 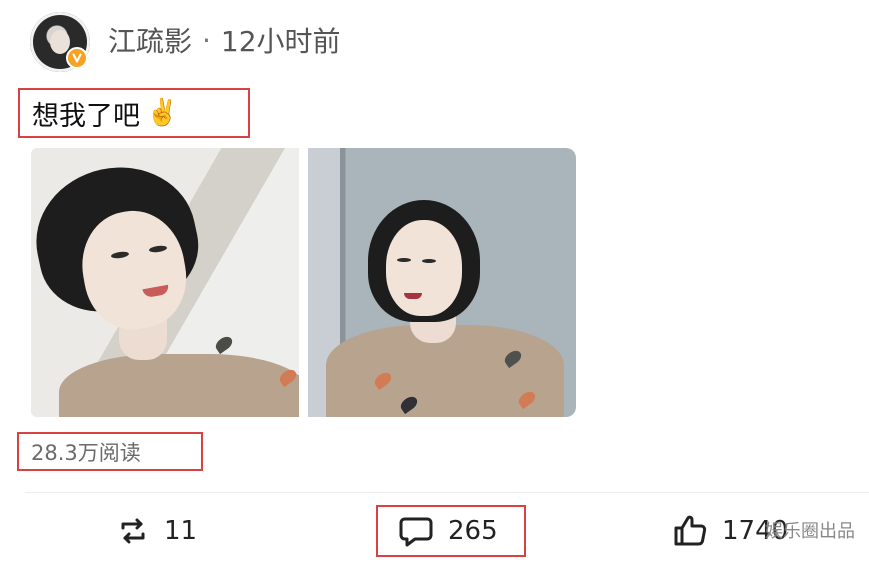 I want to click on actions-divider, so click(x=447, y=492).